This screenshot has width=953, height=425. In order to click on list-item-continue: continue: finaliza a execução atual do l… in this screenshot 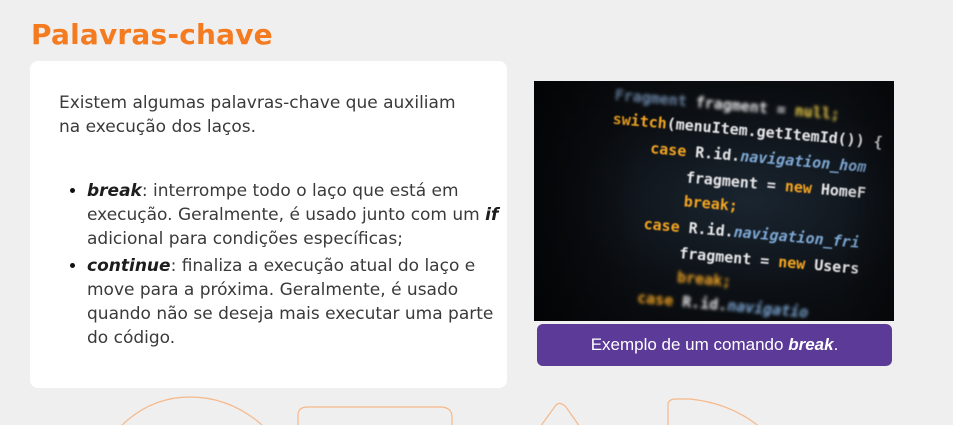, I will do `click(302, 302)`.